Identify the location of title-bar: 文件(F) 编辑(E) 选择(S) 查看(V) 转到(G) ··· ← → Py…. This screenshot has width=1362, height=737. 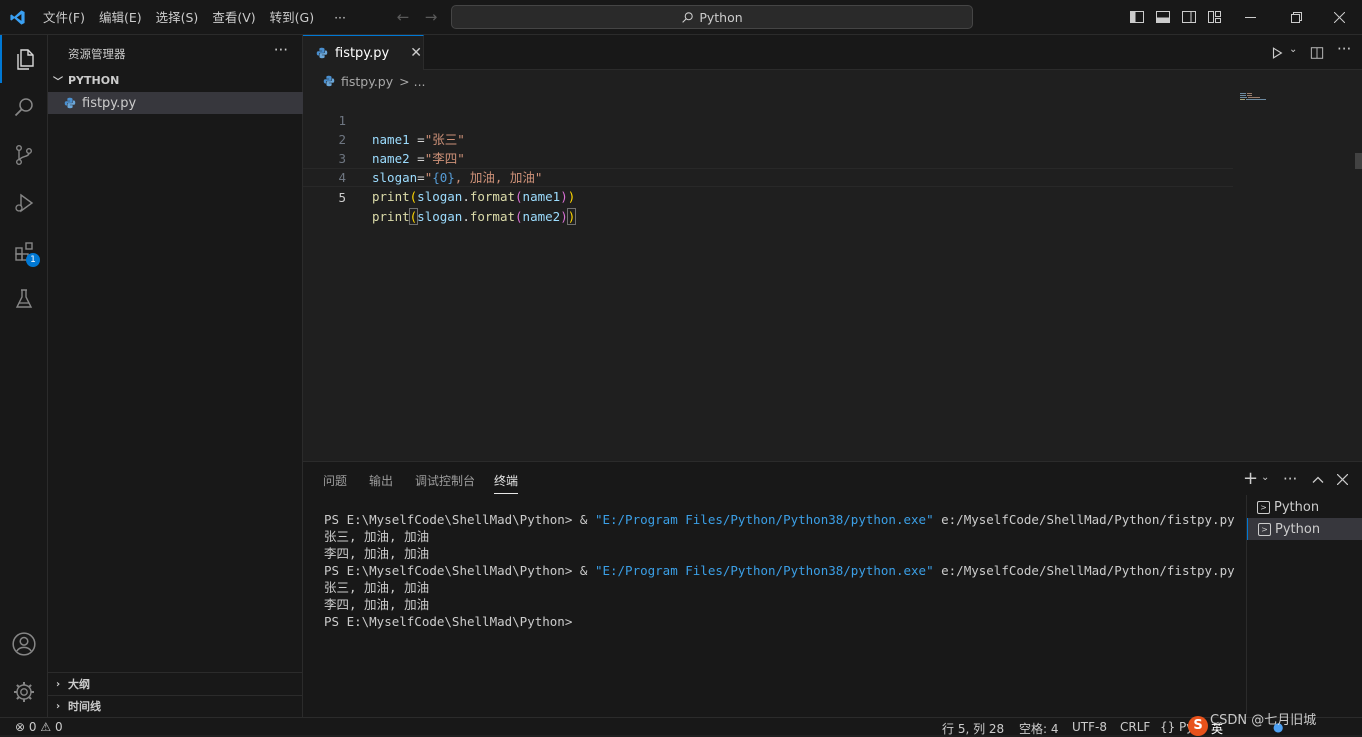
(681, 17).